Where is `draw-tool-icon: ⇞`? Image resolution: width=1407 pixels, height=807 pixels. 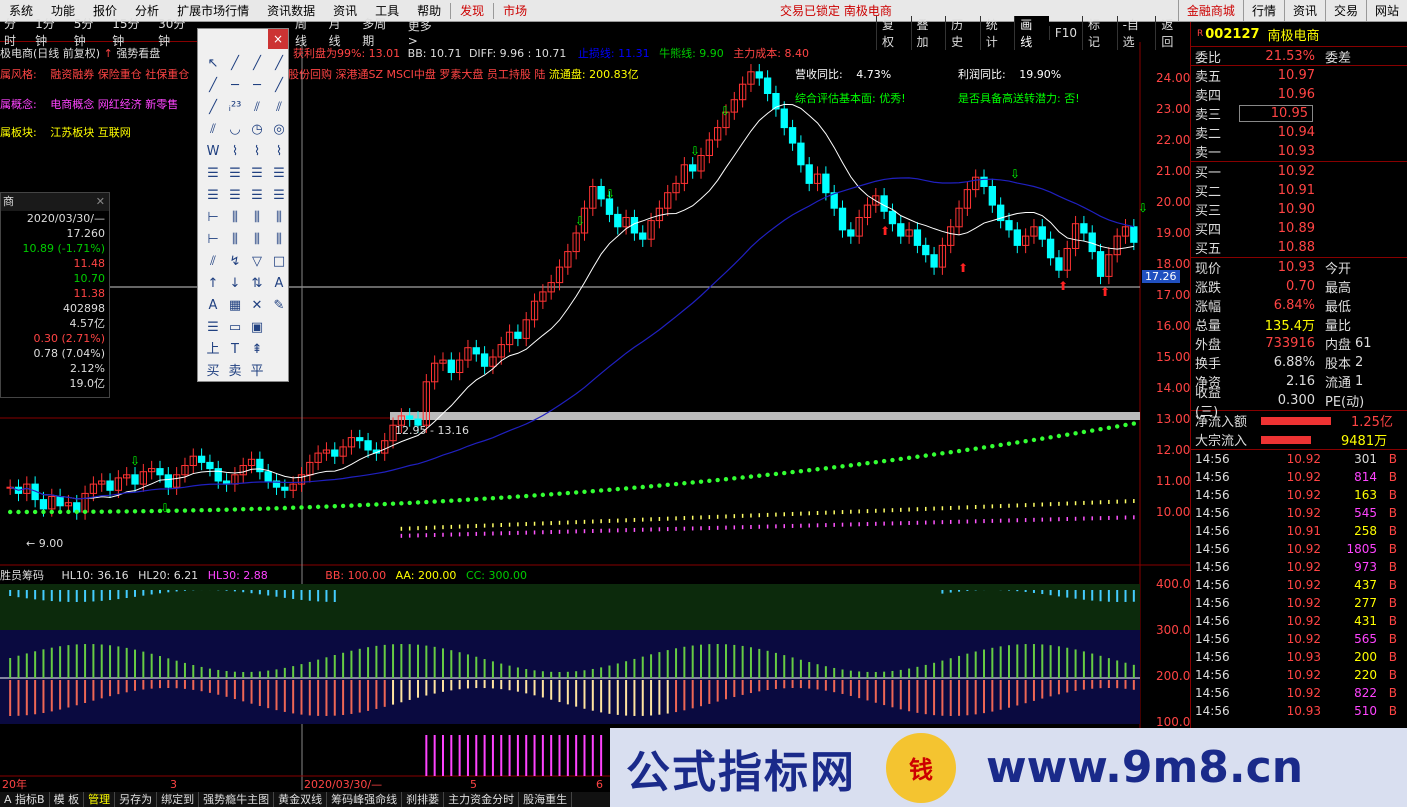
draw-tool-icon: ⇞ is located at coordinates (257, 350).